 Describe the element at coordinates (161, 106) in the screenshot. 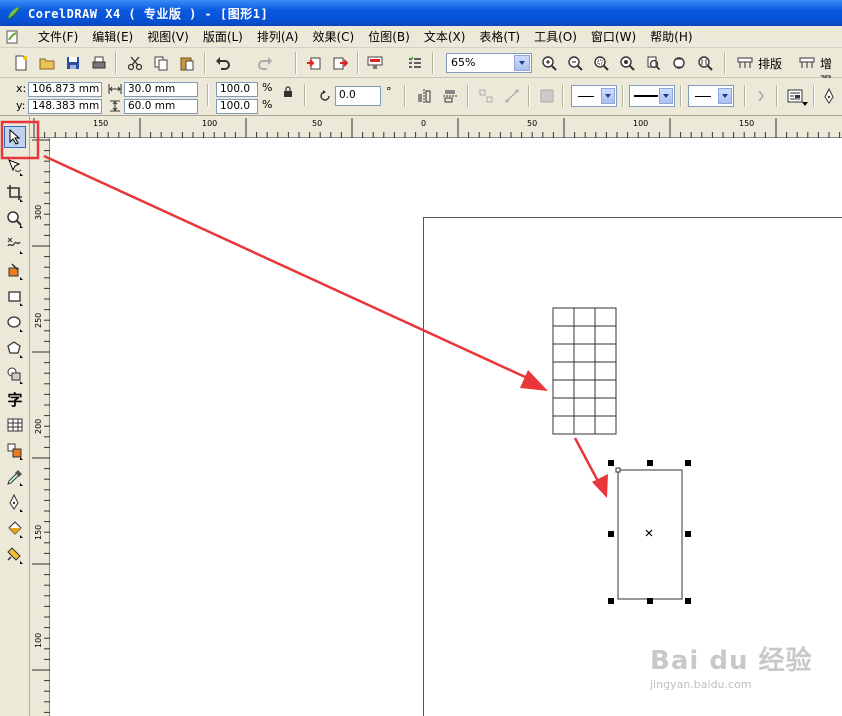

I see `object-height-field: 60.0 mm` at that location.